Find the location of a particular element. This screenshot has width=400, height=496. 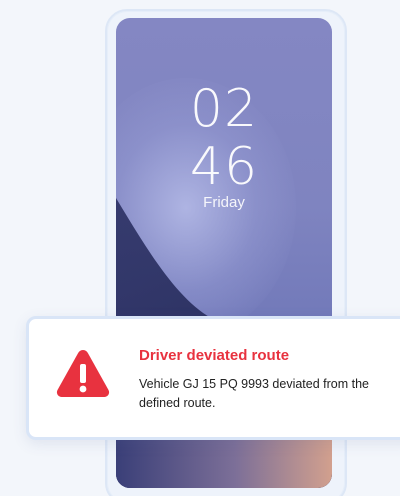

clock-day: Friday is located at coordinates (224, 202).